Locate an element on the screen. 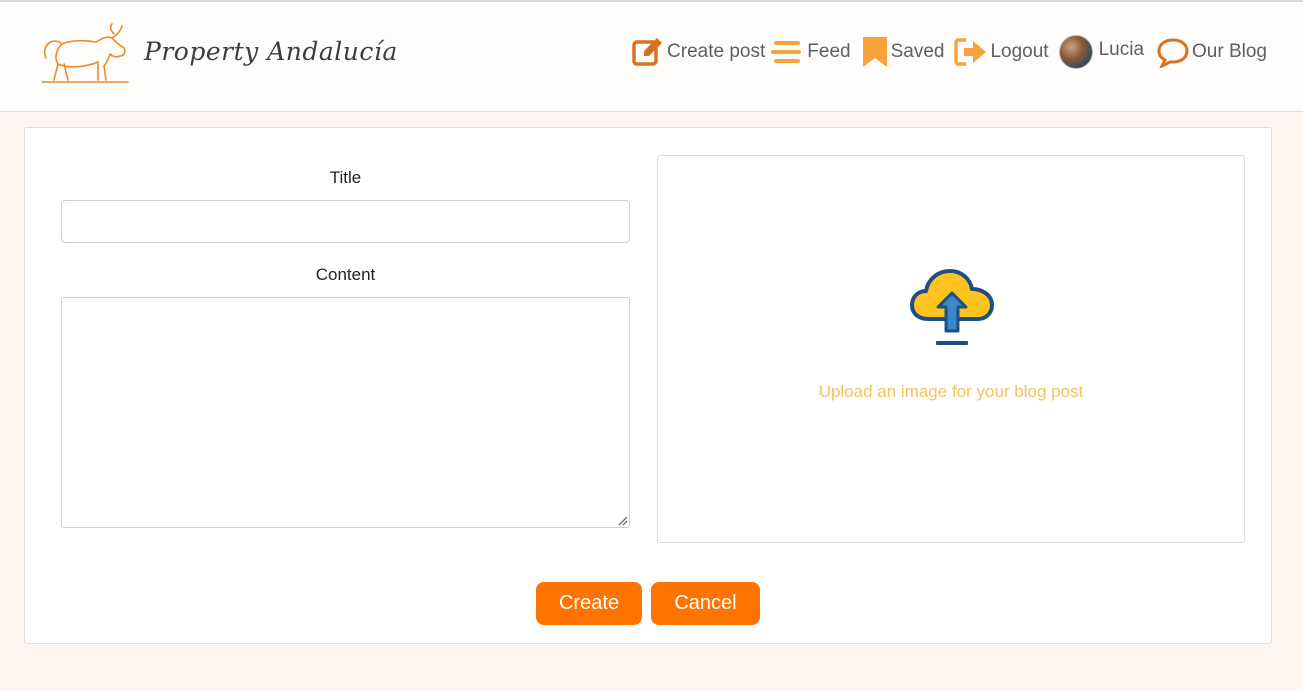 This screenshot has width=1303, height=691. resize-grip-icon is located at coordinates (622, 520).